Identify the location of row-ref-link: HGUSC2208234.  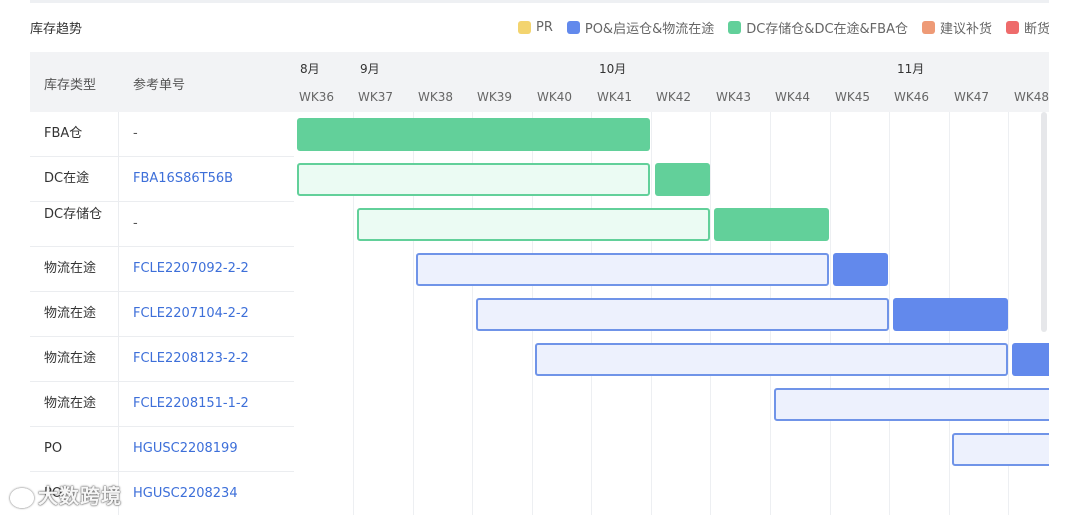
(185, 494).